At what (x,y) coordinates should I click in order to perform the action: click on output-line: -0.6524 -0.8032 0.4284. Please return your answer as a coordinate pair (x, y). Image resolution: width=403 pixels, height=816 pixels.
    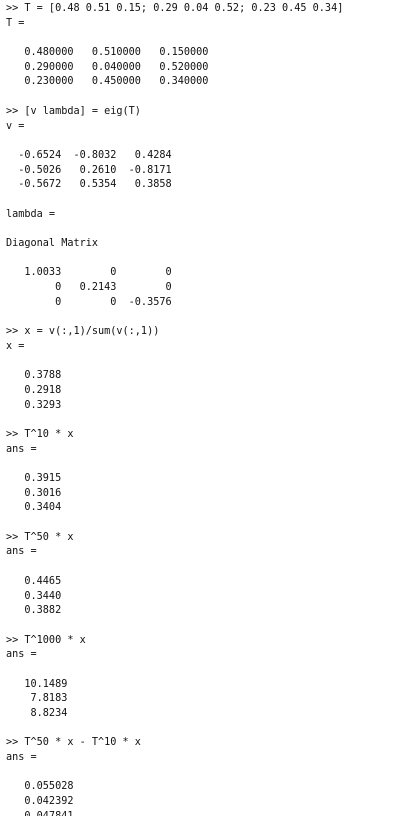
    Looking at the image, I should click on (89, 155).